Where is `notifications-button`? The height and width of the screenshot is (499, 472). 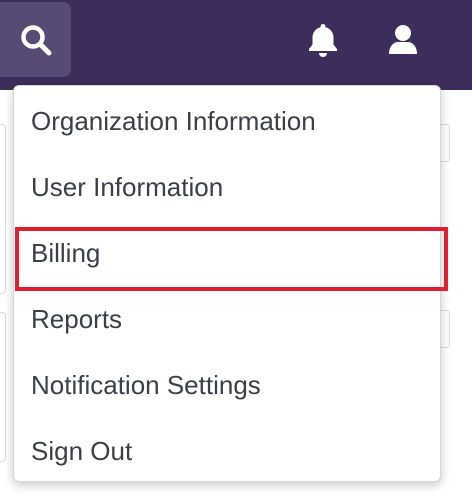 notifications-button is located at coordinates (323, 40).